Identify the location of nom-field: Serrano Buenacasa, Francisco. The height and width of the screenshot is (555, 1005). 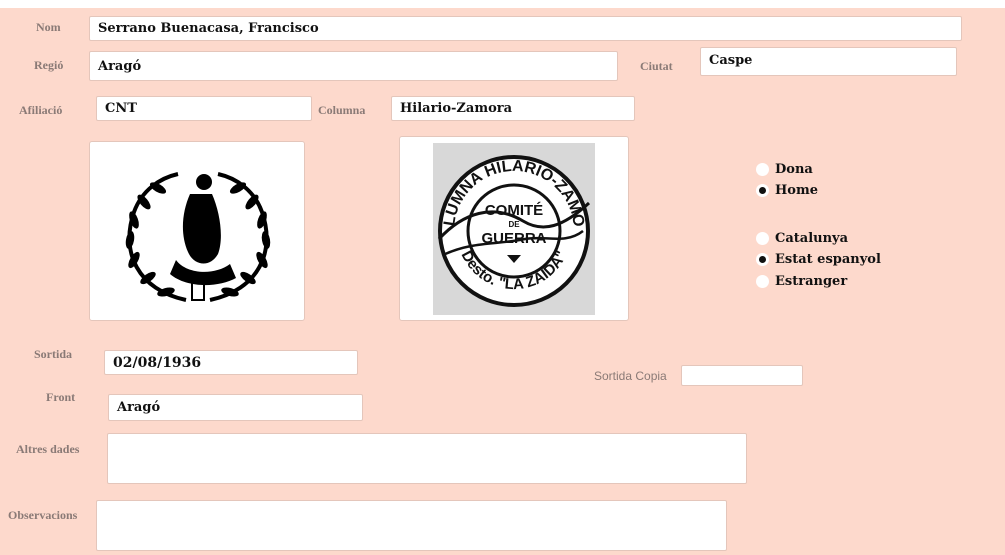
(525, 28).